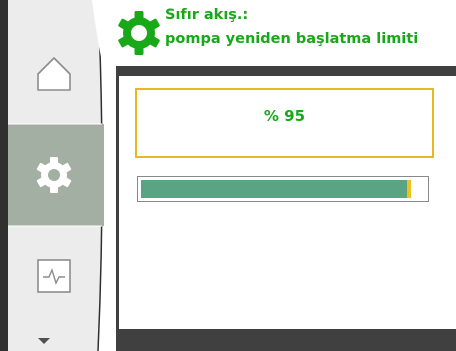 This screenshot has height=351, width=456. I want to click on gear-icon, so click(54, 175).